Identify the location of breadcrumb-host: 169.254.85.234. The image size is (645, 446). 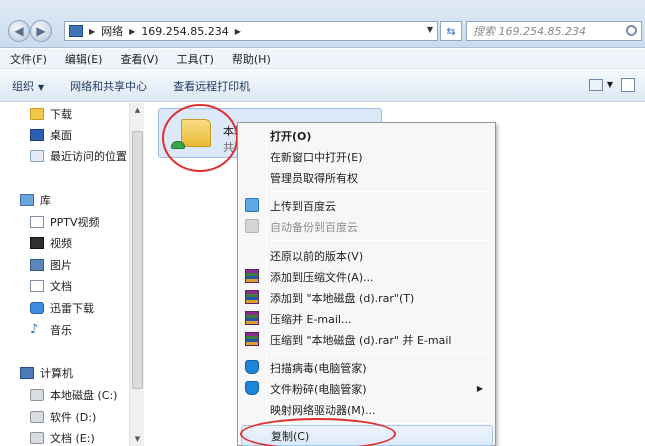
(184, 31).